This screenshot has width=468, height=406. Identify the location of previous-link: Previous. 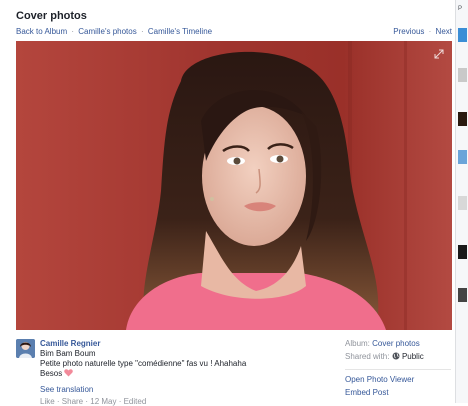
(408, 31).